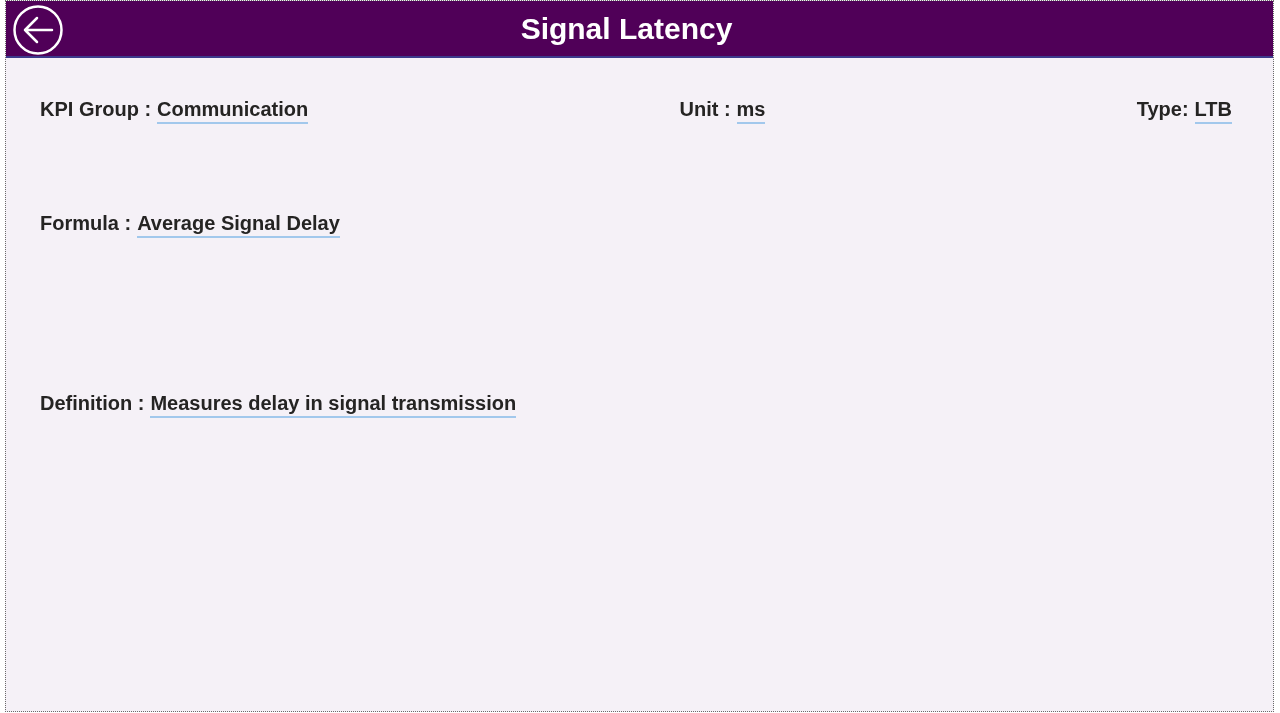 The height and width of the screenshot is (713, 1280). Describe the element at coordinates (1162, 109) in the screenshot. I see `field-label: Type:` at that location.